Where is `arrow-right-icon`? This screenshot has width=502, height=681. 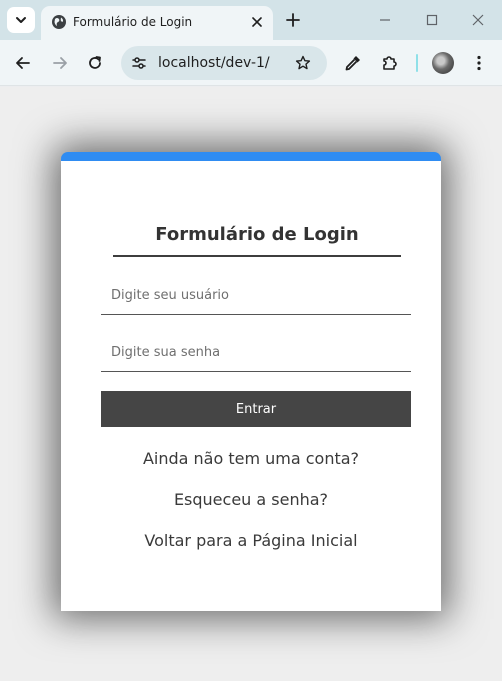 arrow-right-icon is located at coordinates (60, 63).